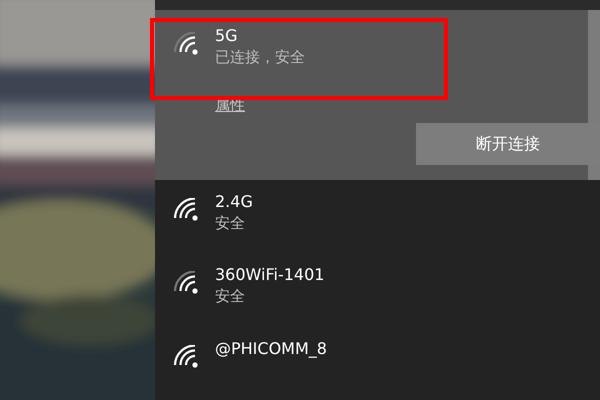 This screenshot has height=400, width=600. What do you see at coordinates (371, 217) in the screenshot?
I see `network-item: 2.4G 安全` at bounding box center [371, 217].